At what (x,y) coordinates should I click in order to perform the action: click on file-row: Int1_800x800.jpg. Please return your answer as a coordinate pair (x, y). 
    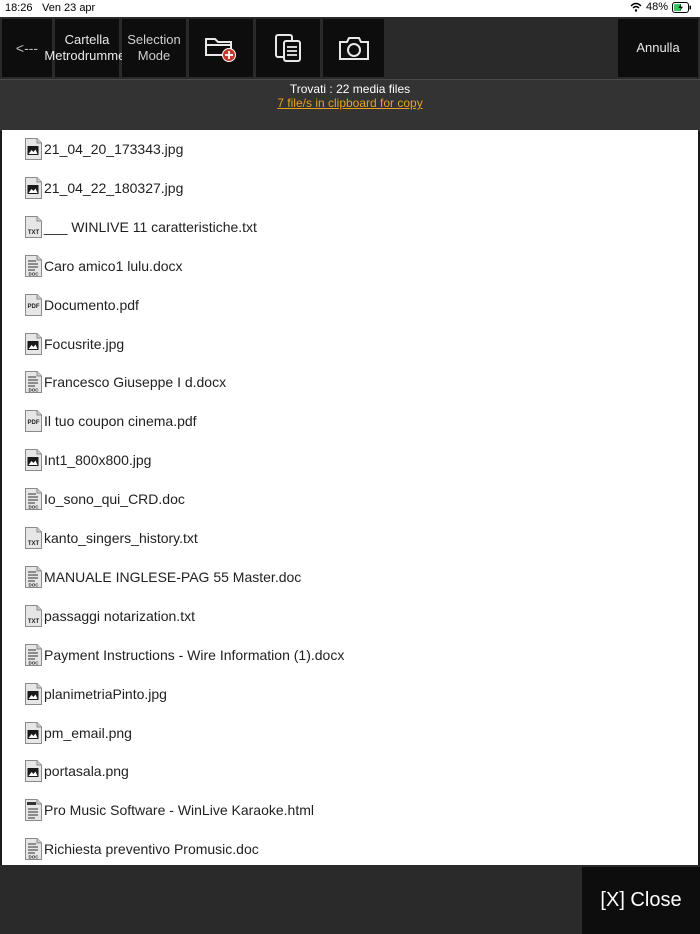
    Looking at the image, I should click on (350, 460).